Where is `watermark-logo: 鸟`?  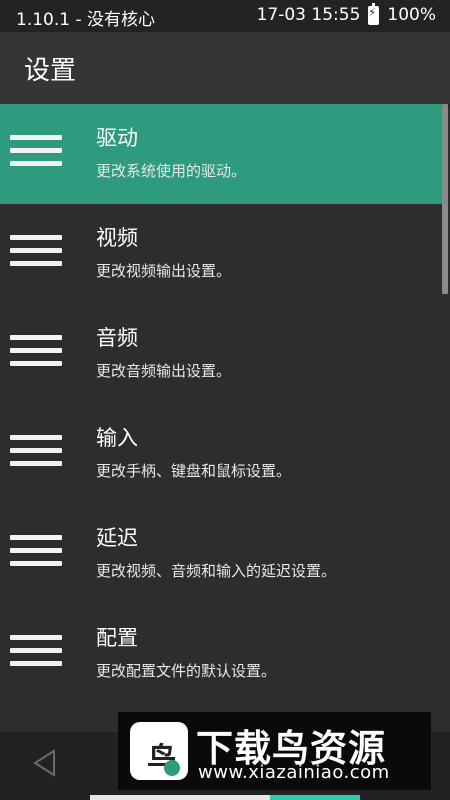 watermark-logo: 鸟 is located at coordinates (159, 751).